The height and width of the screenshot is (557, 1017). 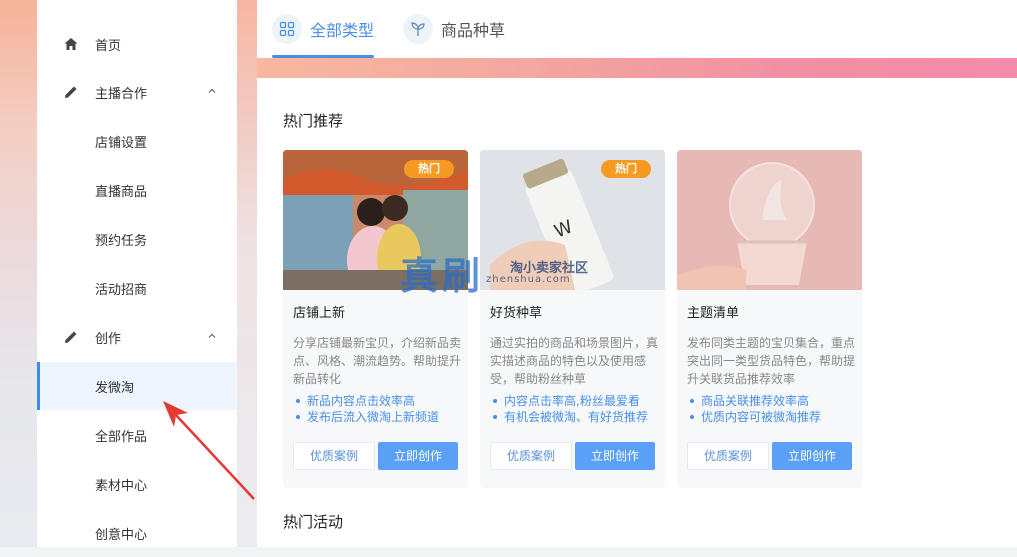 I want to click on benefit-item: 商品关联推荐效率高, so click(x=774, y=401).